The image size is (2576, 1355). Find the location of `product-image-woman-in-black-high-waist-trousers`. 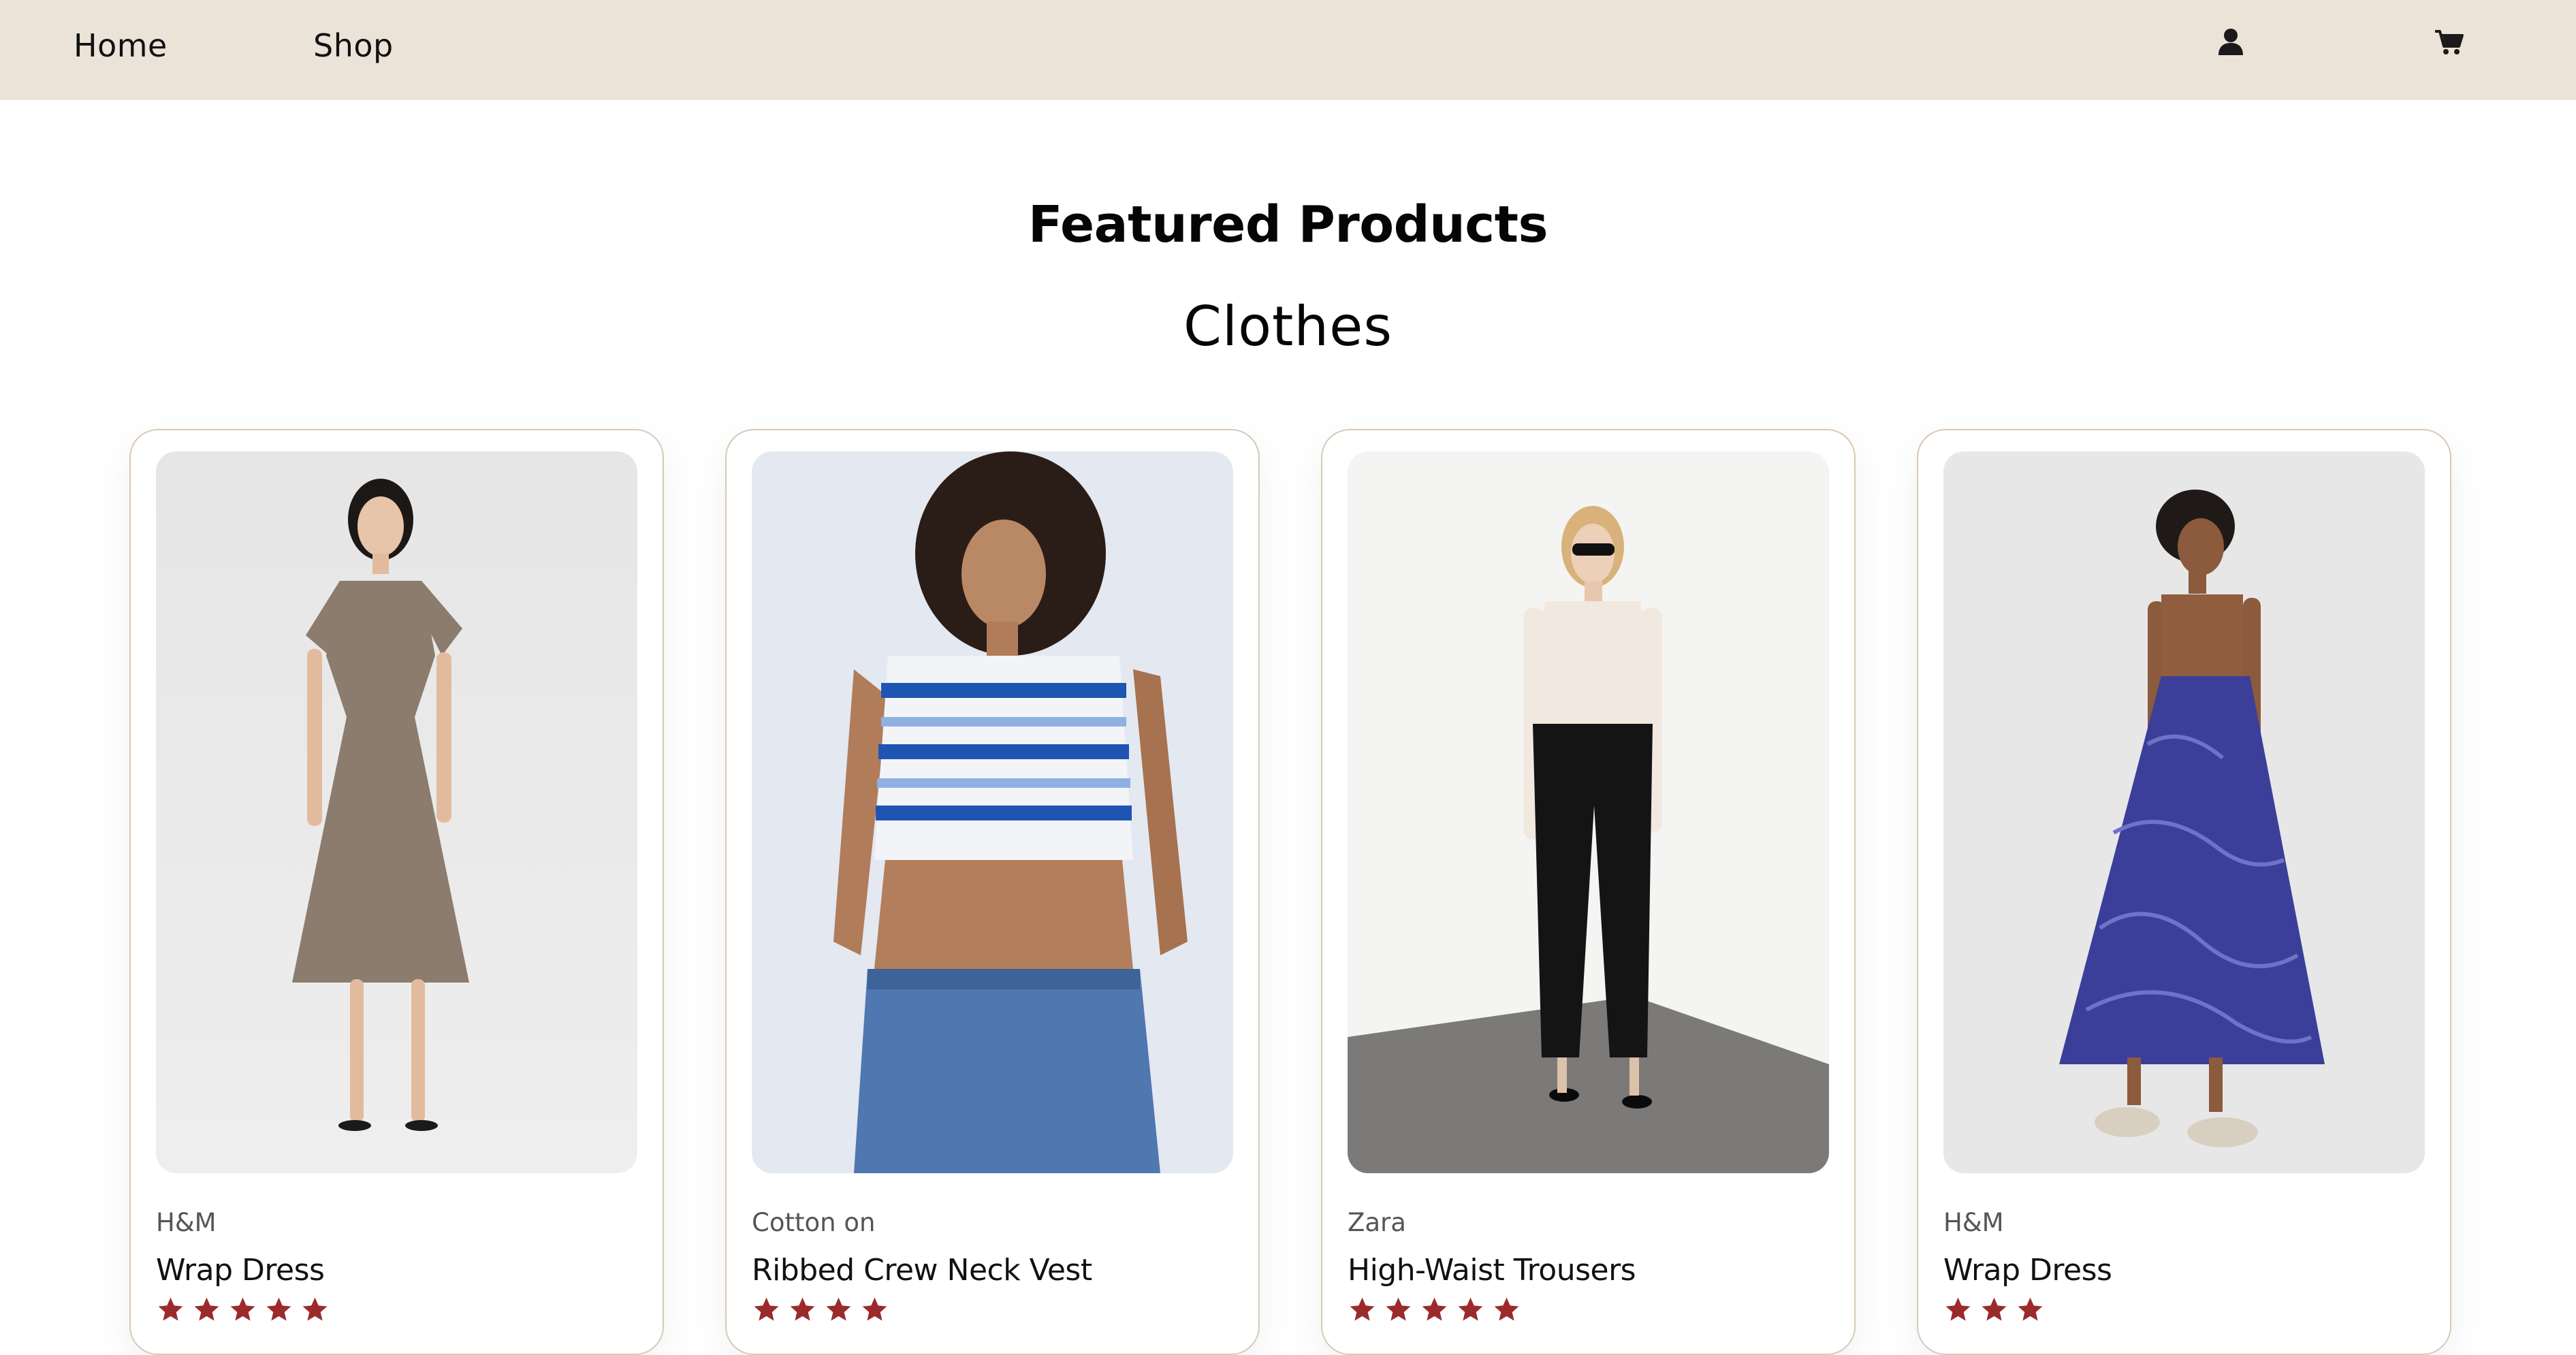

product-image-woman-in-black-high-waist-trousers is located at coordinates (1588, 812).